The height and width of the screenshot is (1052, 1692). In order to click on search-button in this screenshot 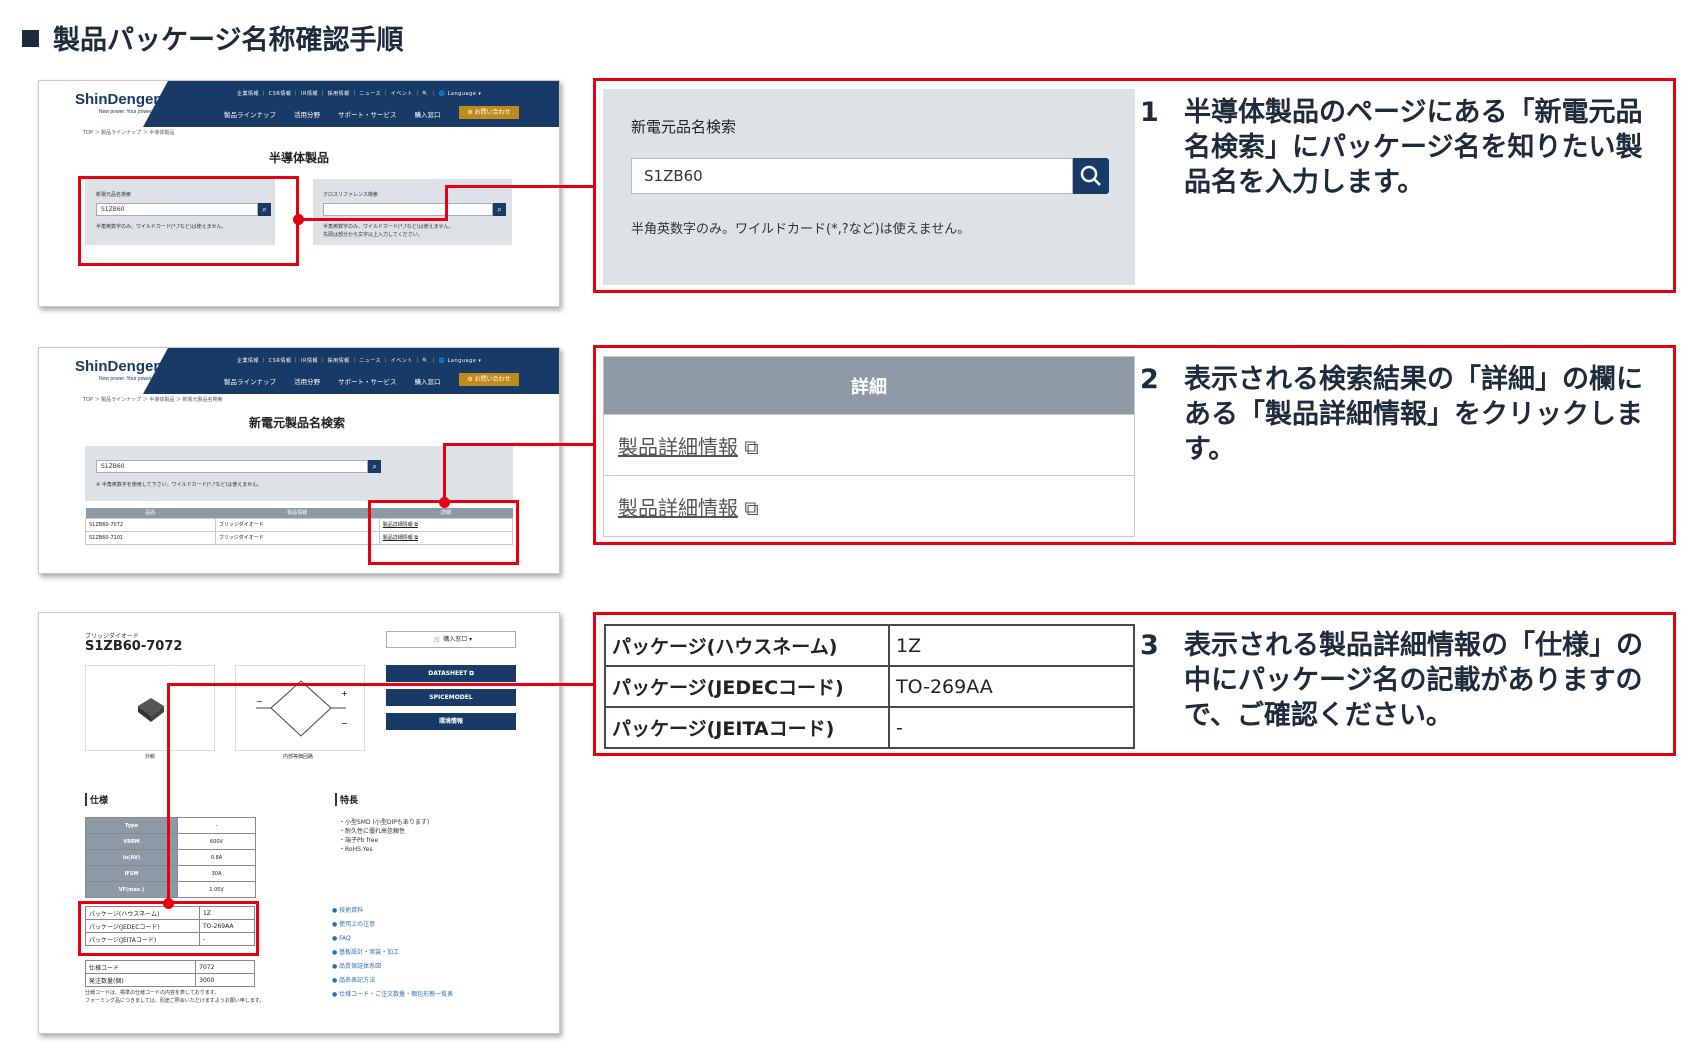, I will do `click(1091, 176)`.